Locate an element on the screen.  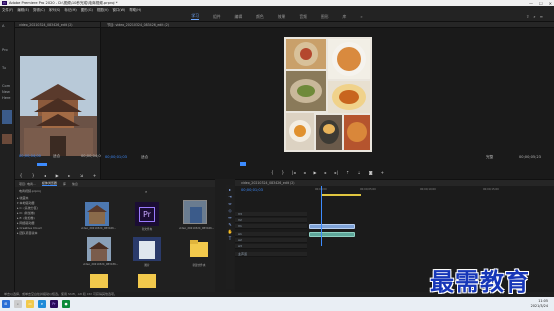
selection-tool-icon: ▸ is located at coordinates (230, 189).